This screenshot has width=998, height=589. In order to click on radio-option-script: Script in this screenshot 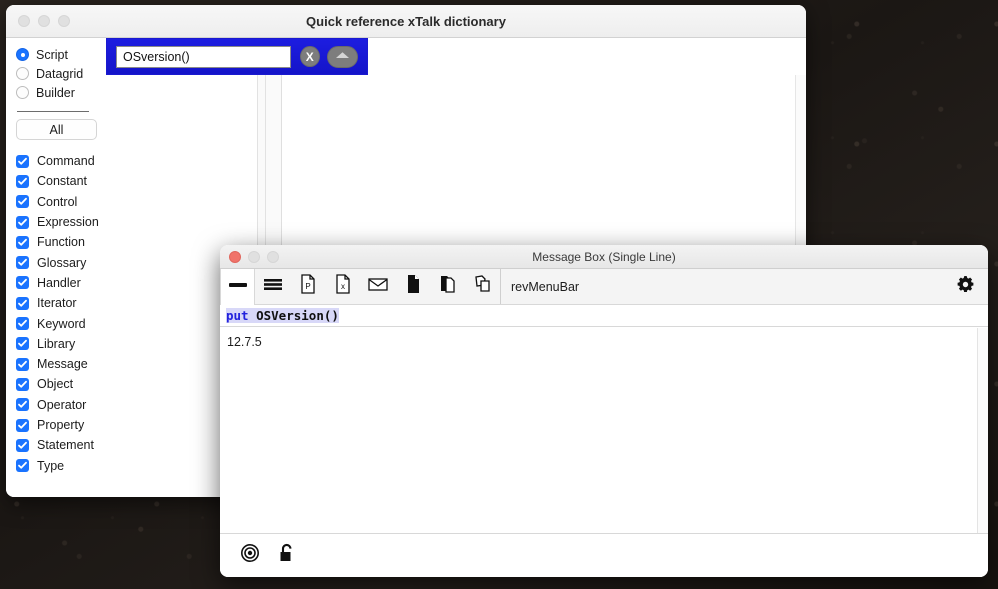, I will do `click(61, 54)`.